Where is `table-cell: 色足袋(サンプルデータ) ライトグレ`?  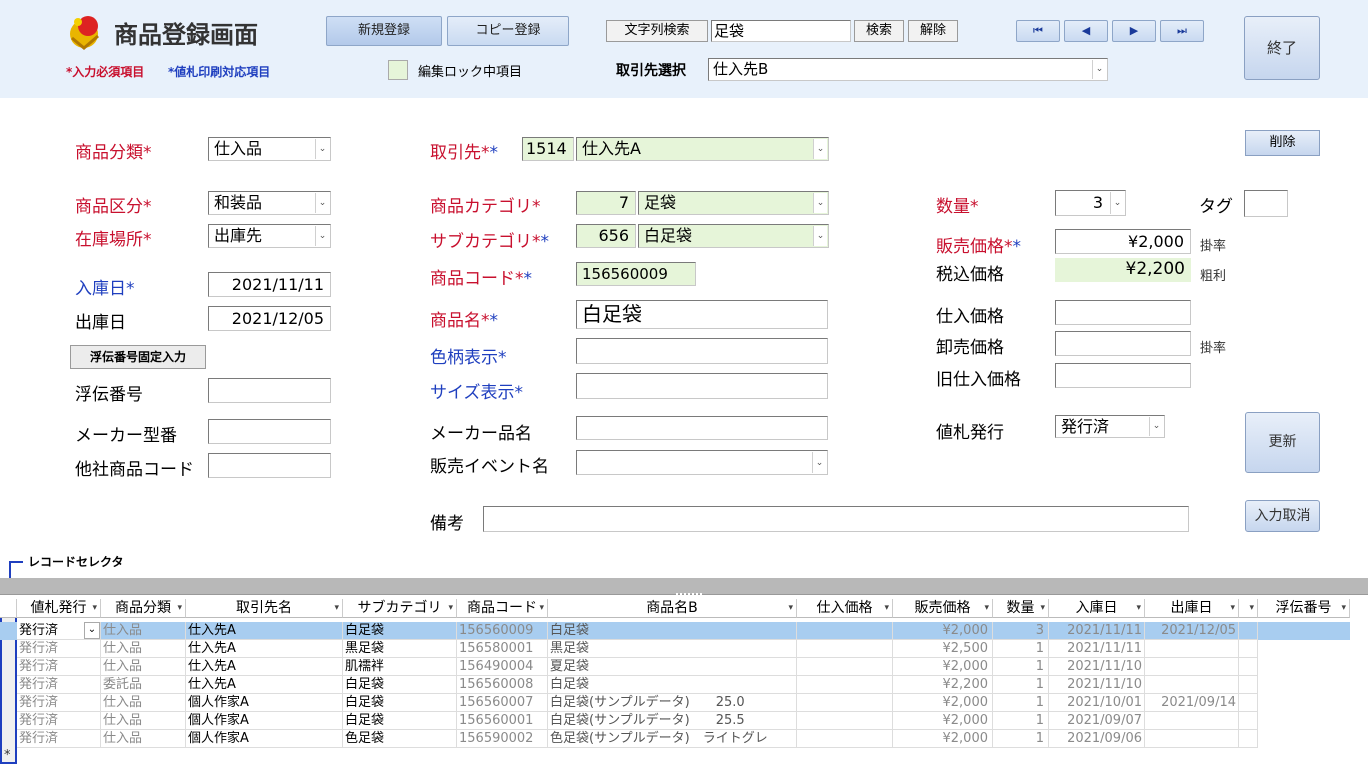 table-cell: 色足袋(サンプルデータ) ライトグレ is located at coordinates (672, 739).